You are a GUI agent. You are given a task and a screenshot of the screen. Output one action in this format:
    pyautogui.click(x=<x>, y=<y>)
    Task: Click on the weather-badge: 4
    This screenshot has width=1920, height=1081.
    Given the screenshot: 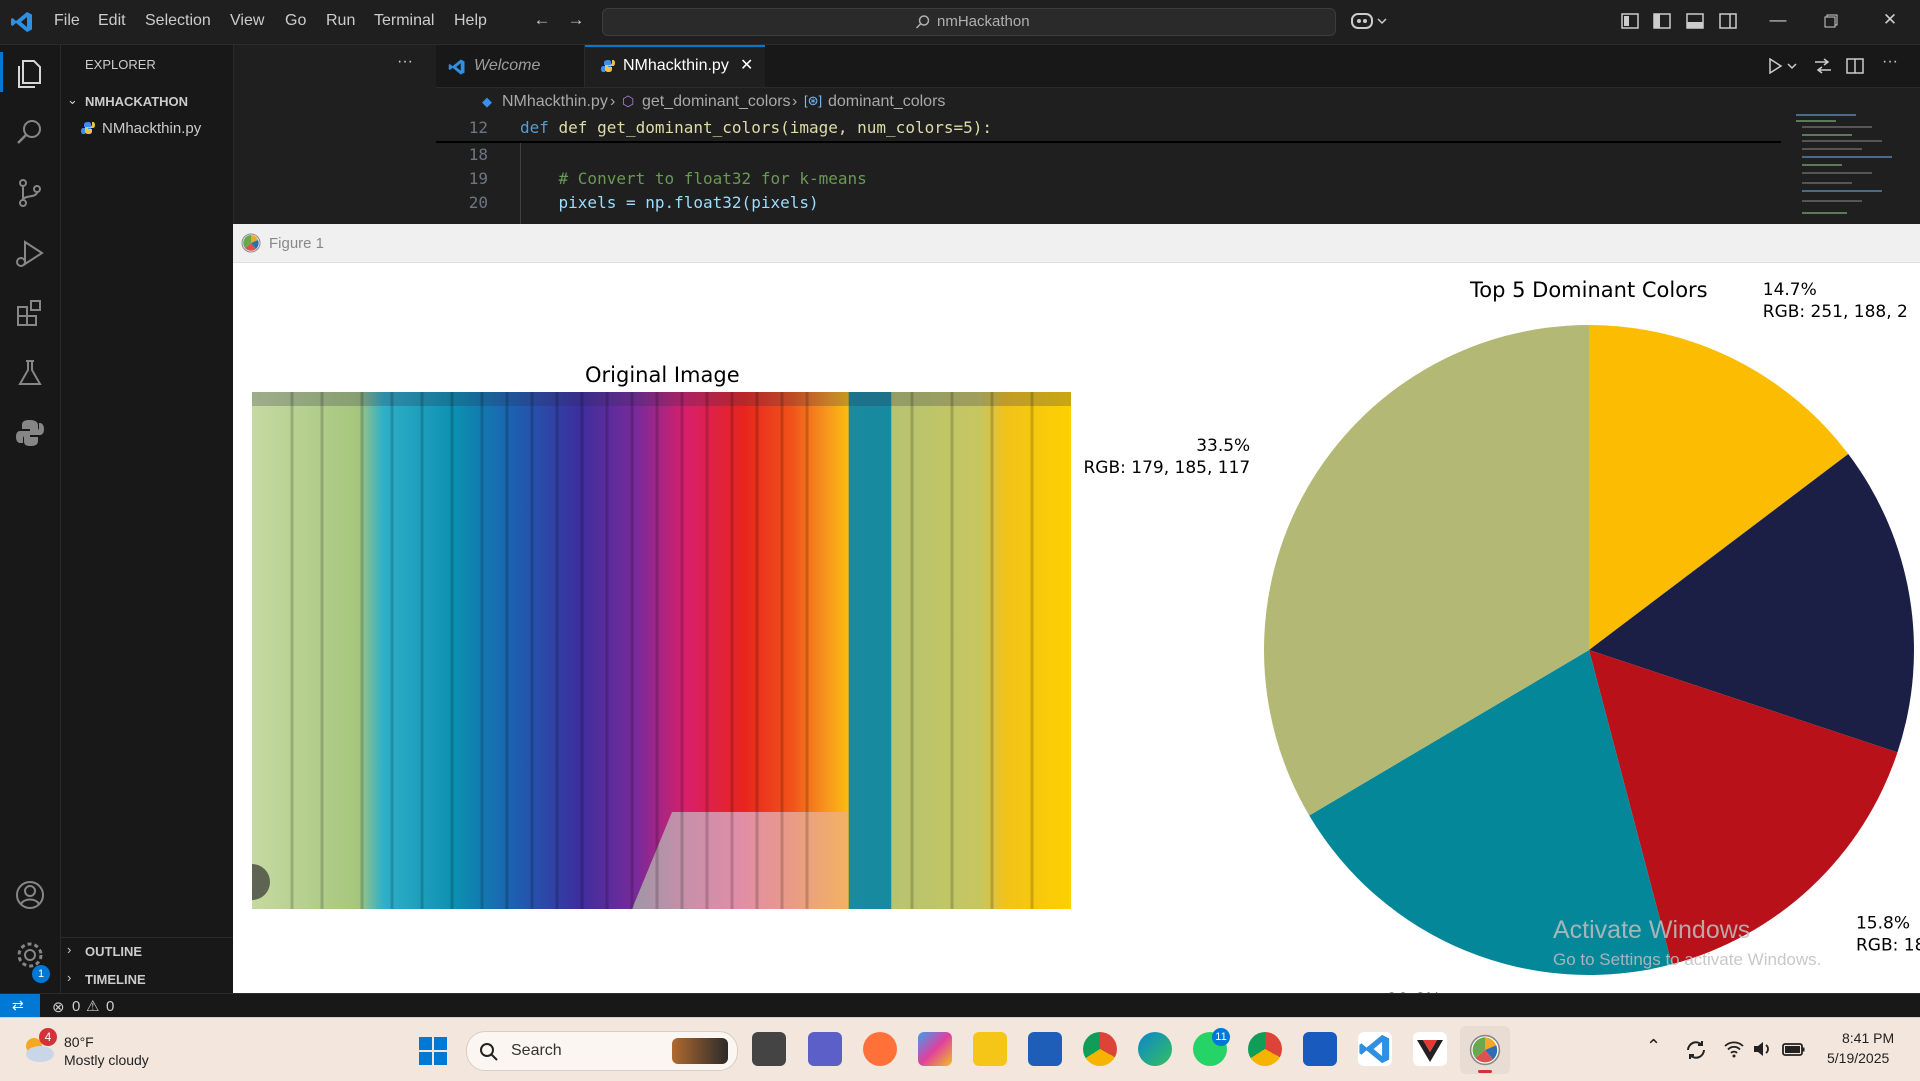 What is the action you would take?
    pyautogui.click(x=48, y=1037)
    